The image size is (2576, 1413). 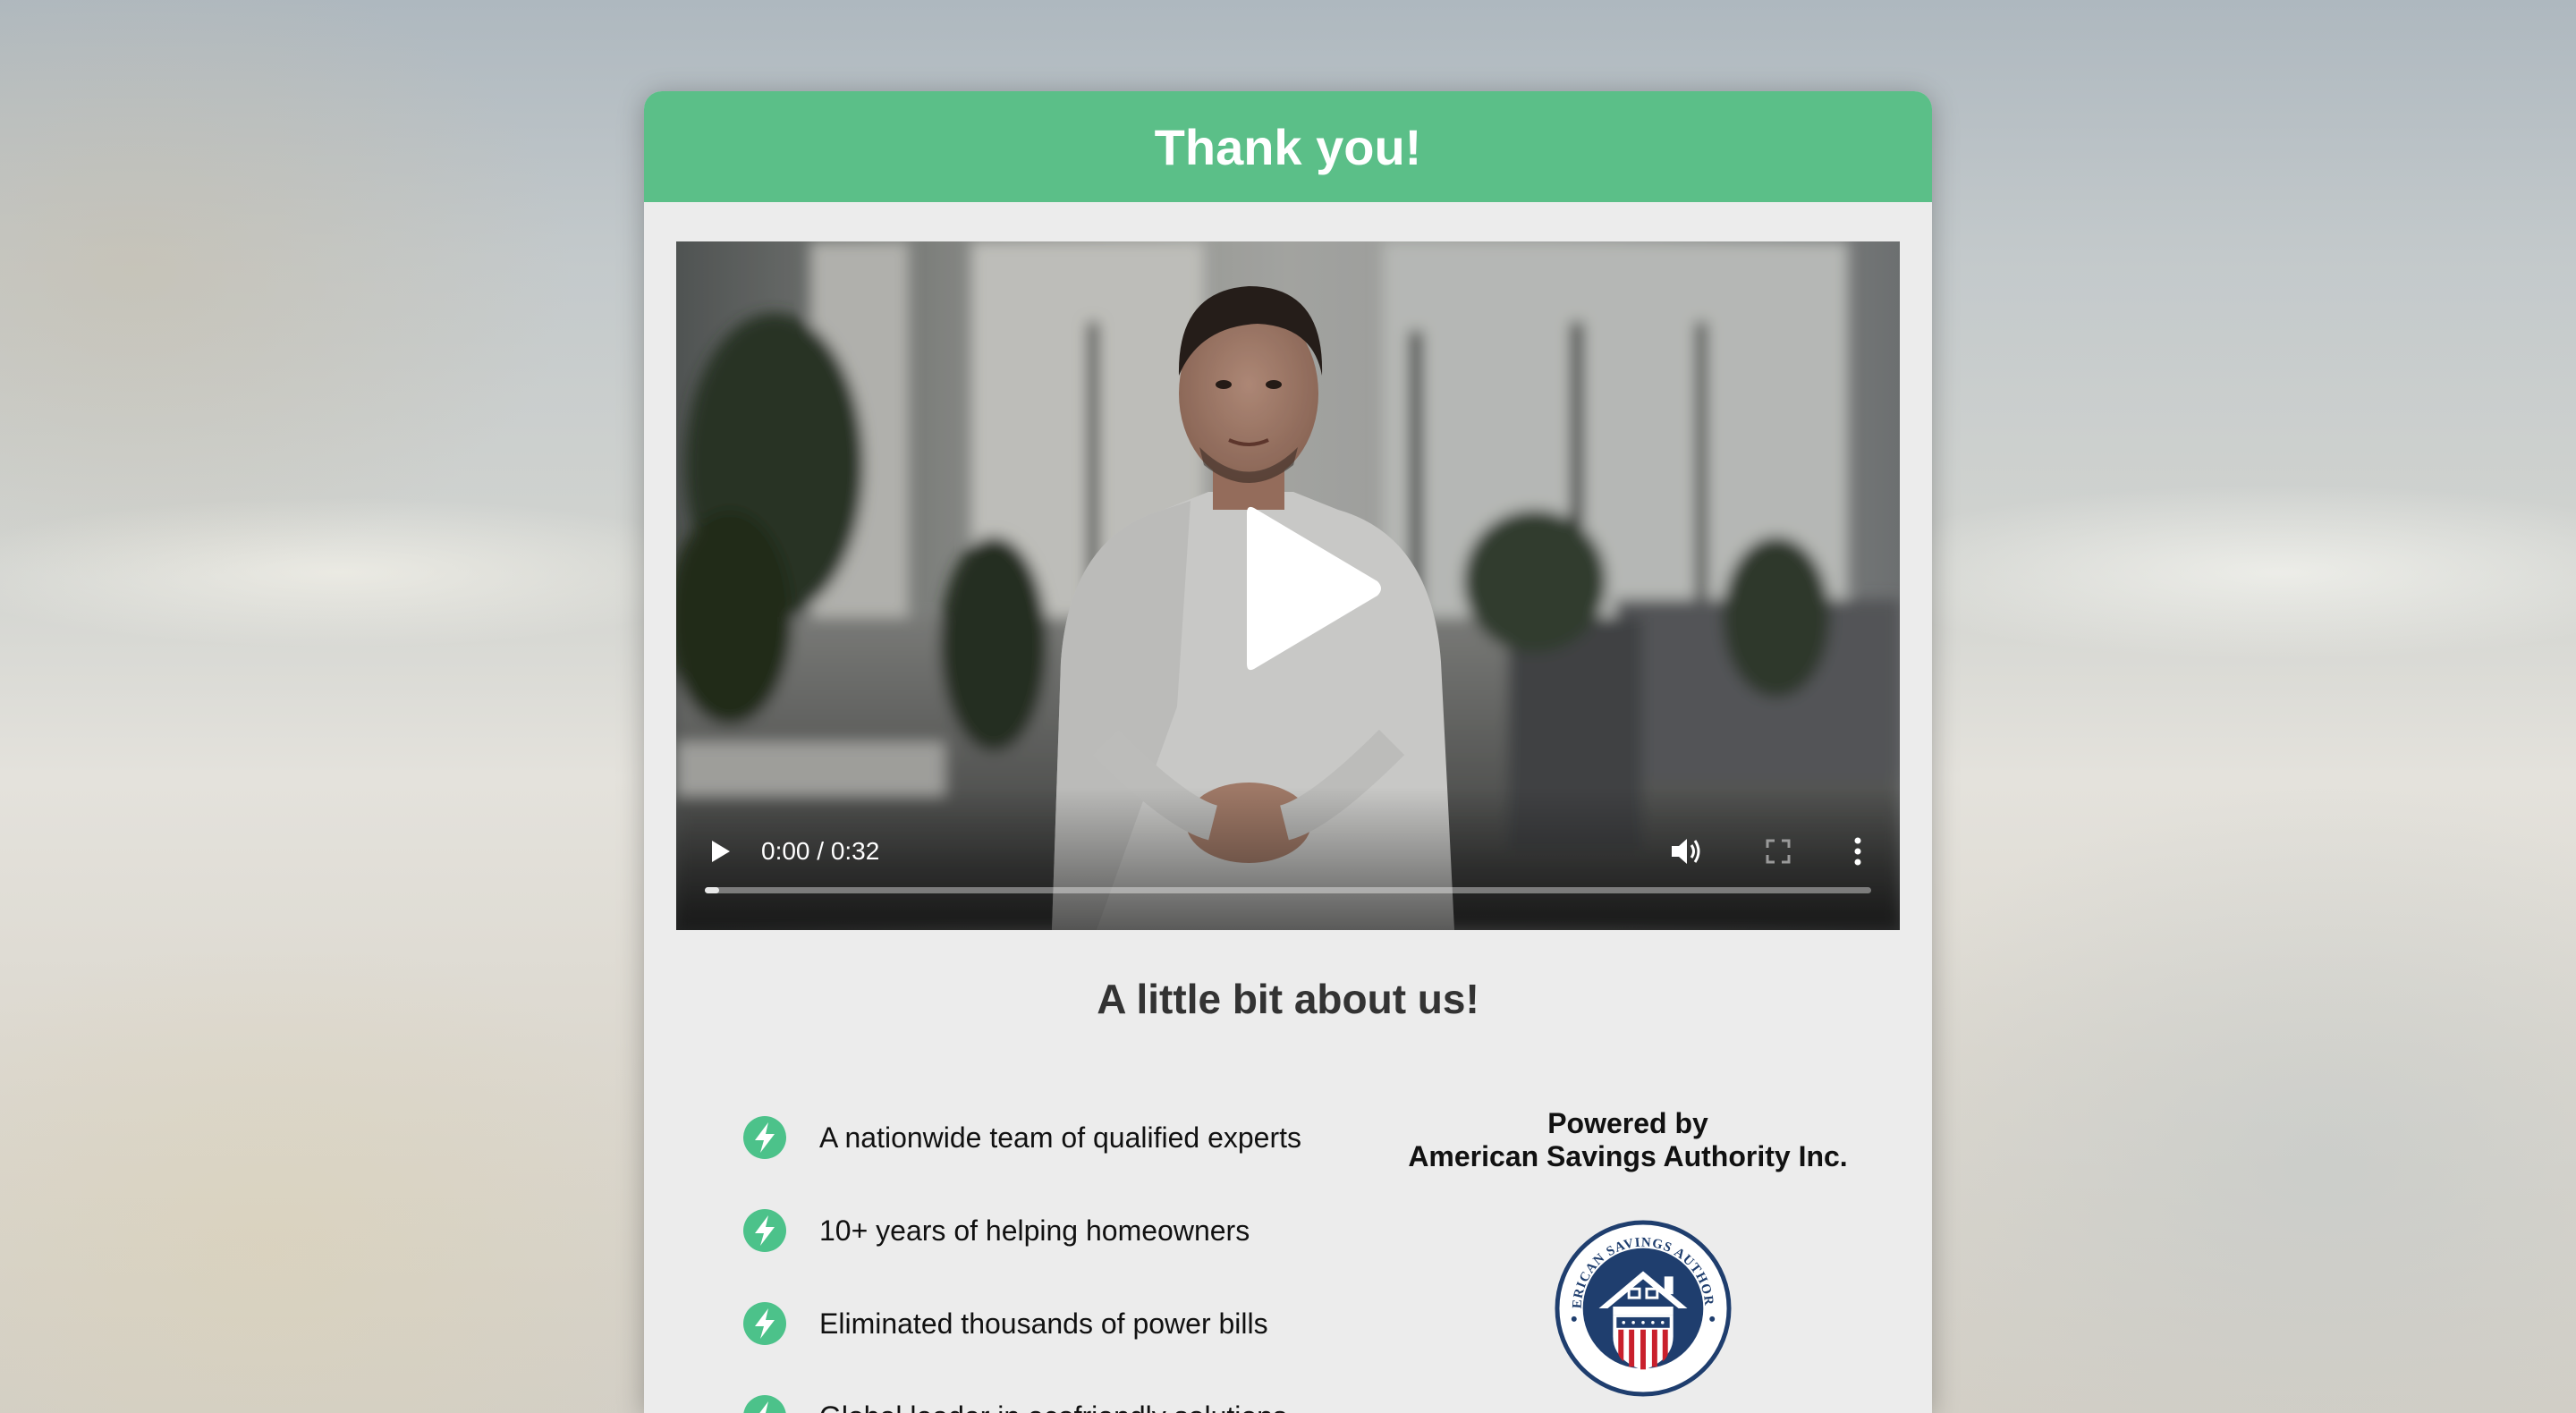 What do you see at coordinates (1628, 1156) in the screenshot?
I see `company-name: American Savings Authority Inc.` at bounding box center [1628, 1156].